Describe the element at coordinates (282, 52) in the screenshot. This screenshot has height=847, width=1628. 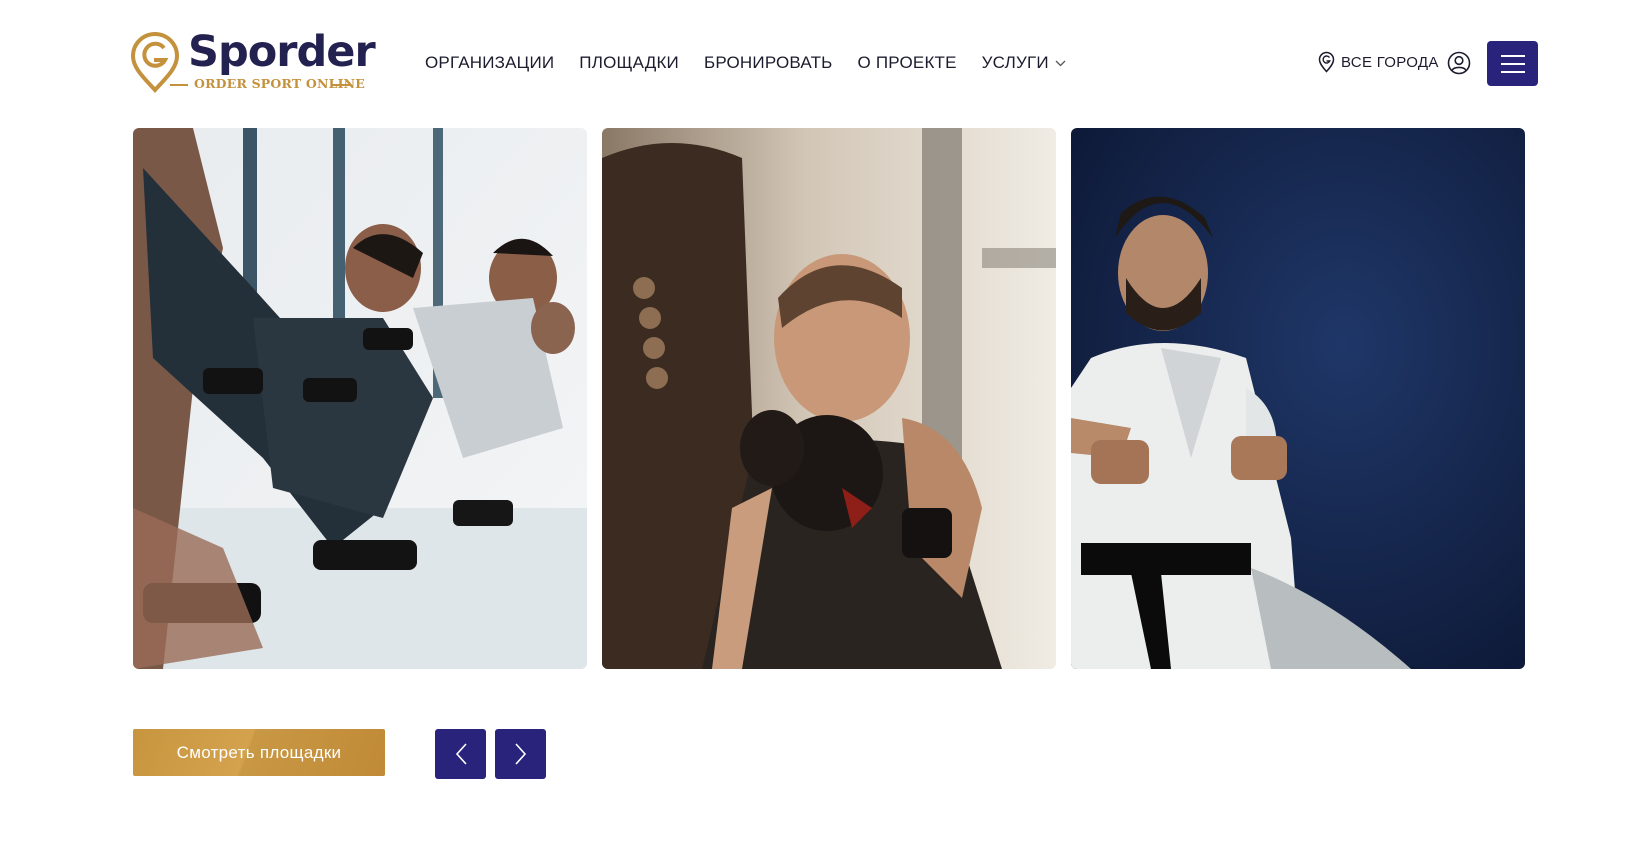
I see `logo-wordmark: Sporder` at that location.